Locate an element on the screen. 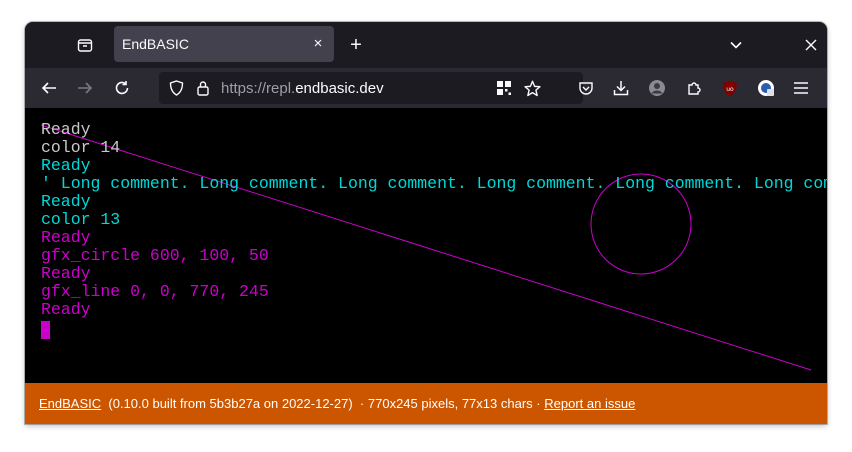  plus-icon: + is located at coordinates (356, 44).